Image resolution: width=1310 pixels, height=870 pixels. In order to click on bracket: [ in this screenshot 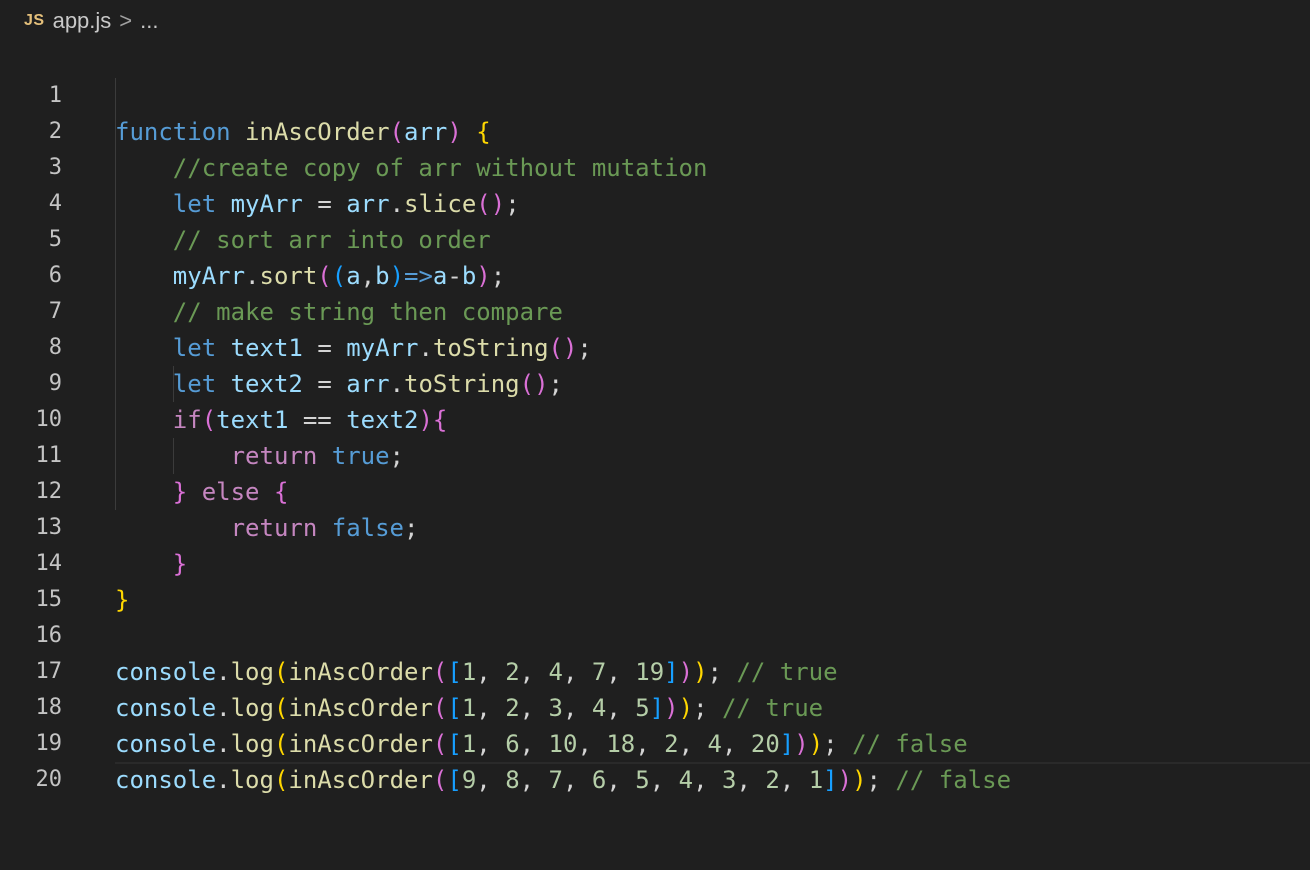, I will do `click(454, 780)`.